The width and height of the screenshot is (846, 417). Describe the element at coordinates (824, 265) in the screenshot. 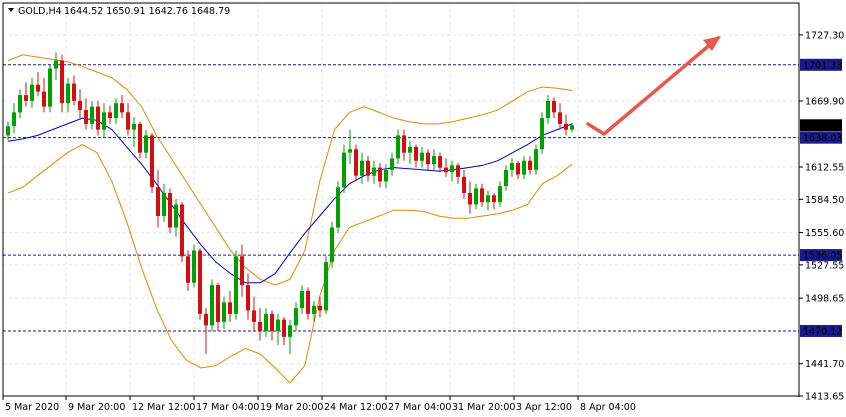

I see `price-tick-label: 1527.55` at that location.